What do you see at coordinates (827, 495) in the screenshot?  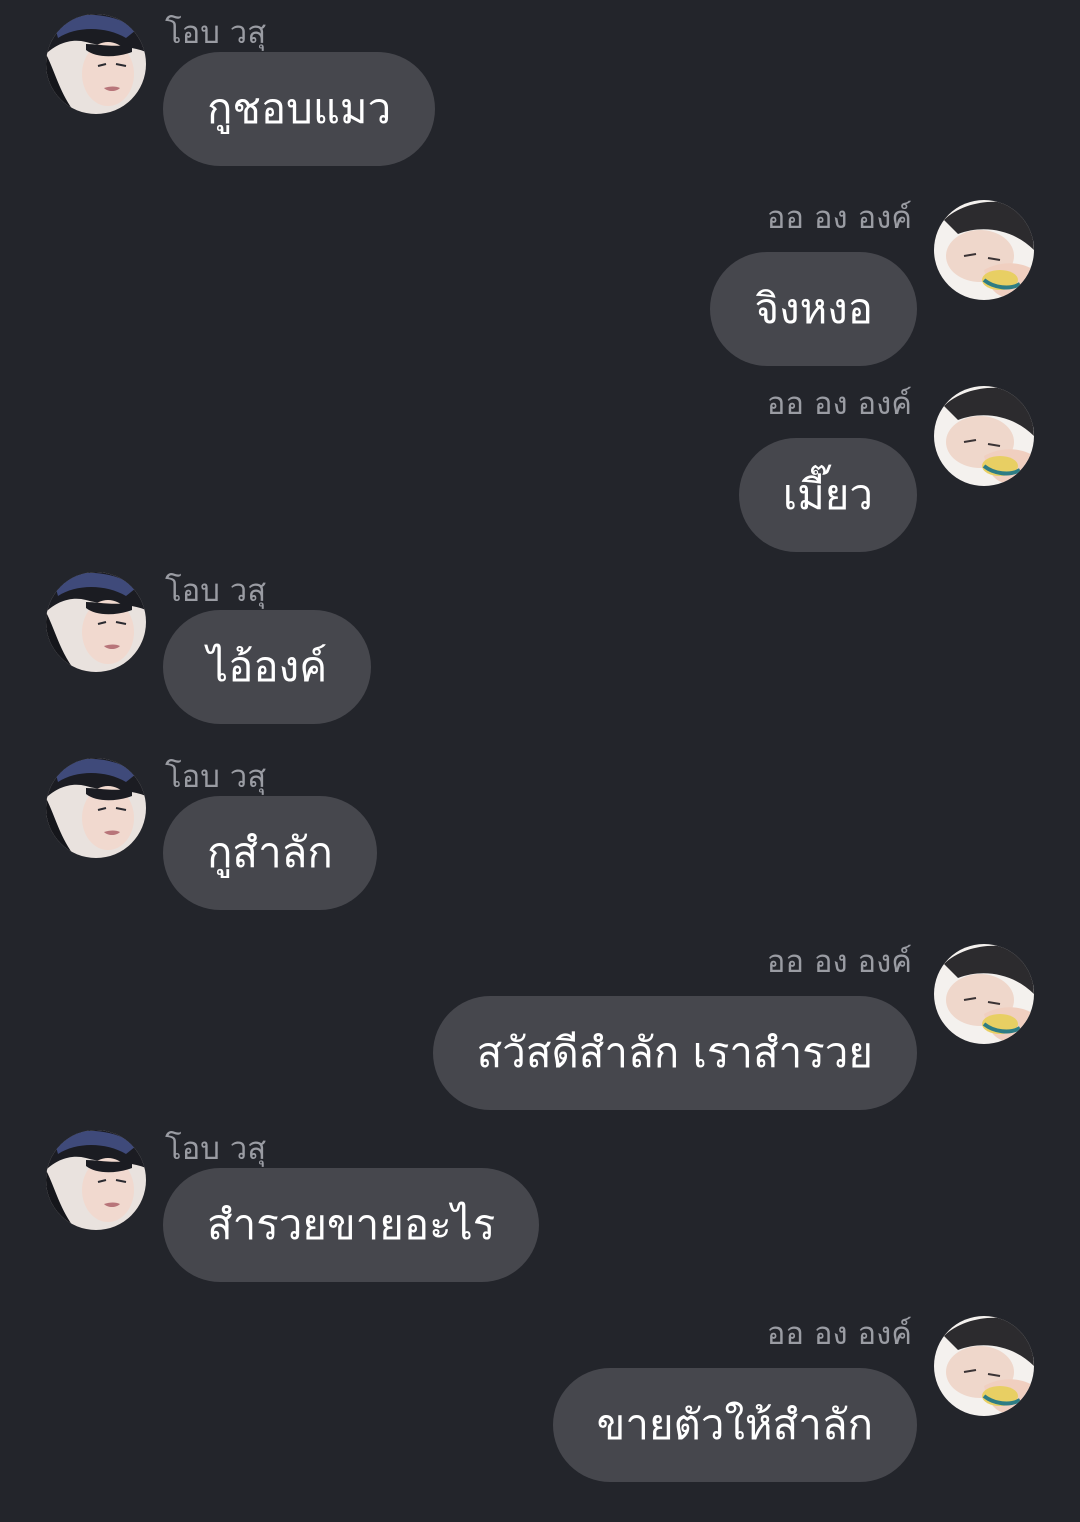 I see `message-bubble: เมี๊ยว` at bounding box center [827, 495].